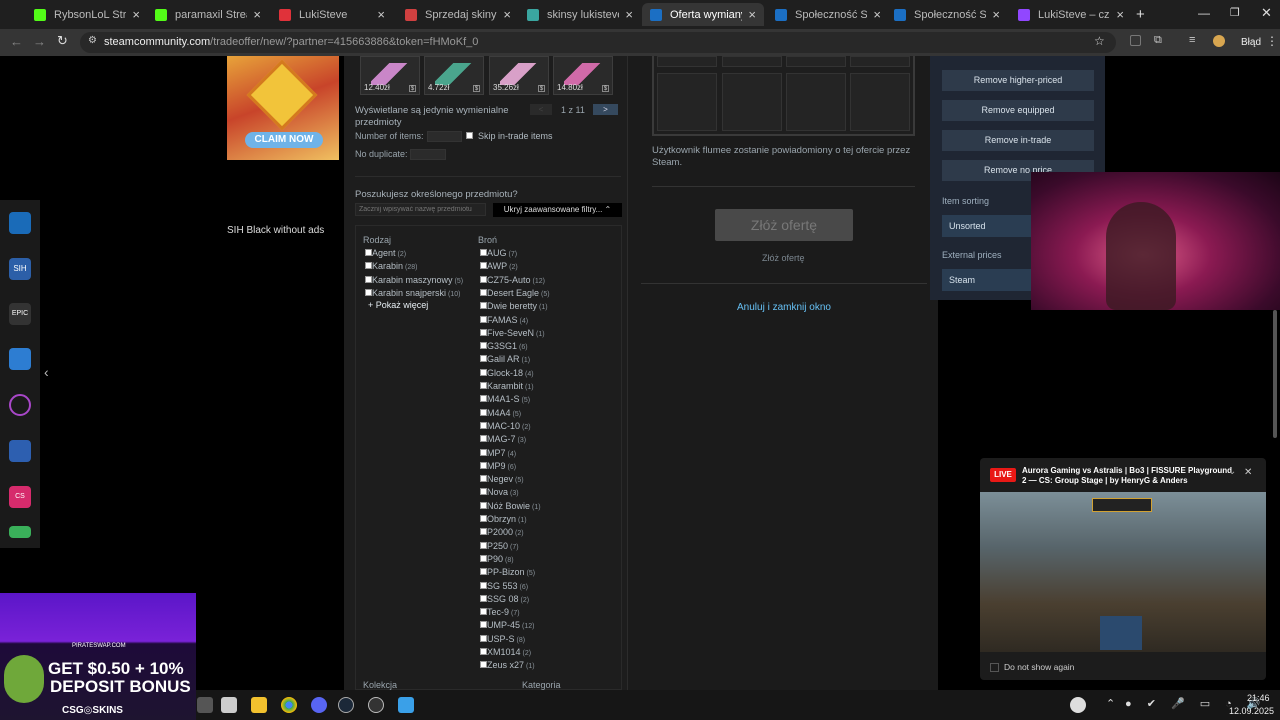 Image resolution: width=1280 pixels, height=720 pixels. What do you see at coordinates (229, 705) in the screenshot?
I see `widgets-icon` at bounding box center [229, 705].